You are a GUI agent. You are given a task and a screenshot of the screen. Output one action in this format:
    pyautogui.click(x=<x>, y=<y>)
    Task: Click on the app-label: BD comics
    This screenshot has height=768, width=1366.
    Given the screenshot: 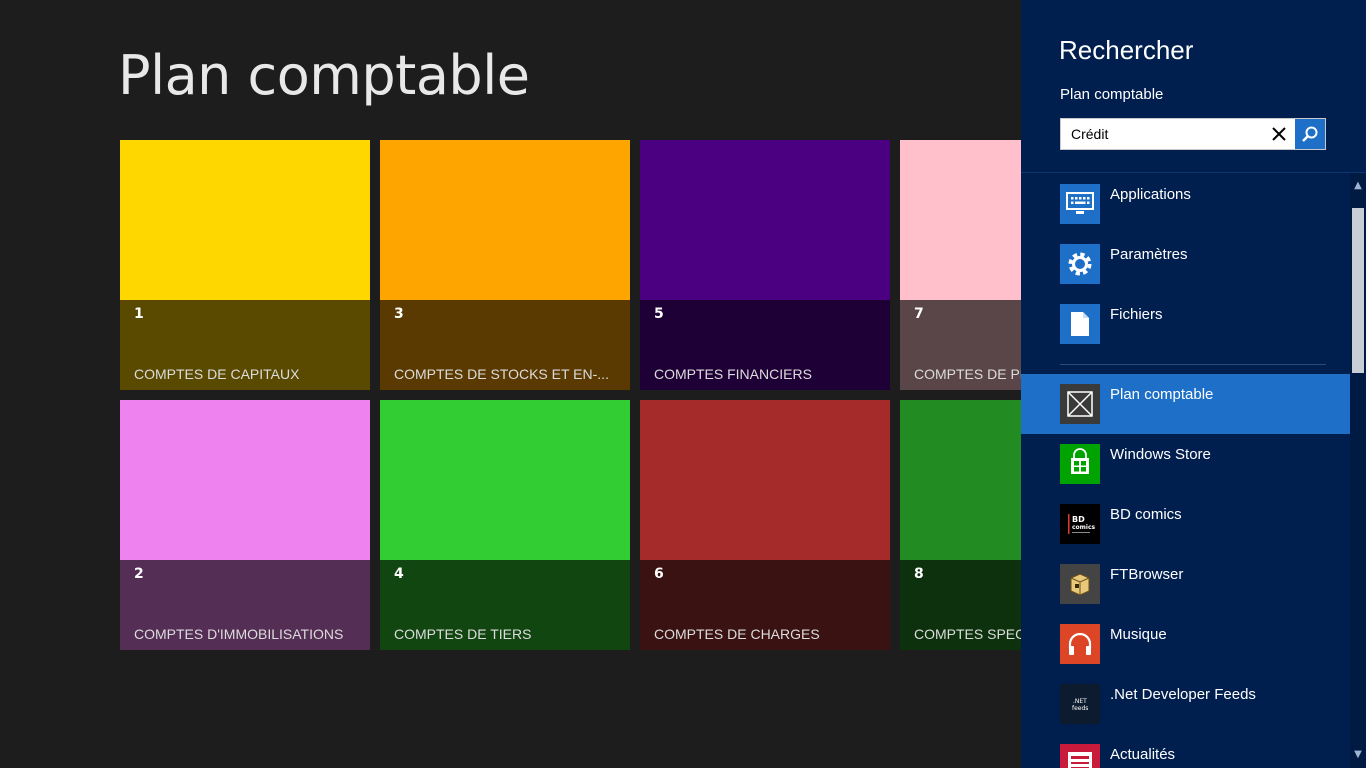 What is the action you would take?
    pyautogui.click(x=1146, y=514)
    